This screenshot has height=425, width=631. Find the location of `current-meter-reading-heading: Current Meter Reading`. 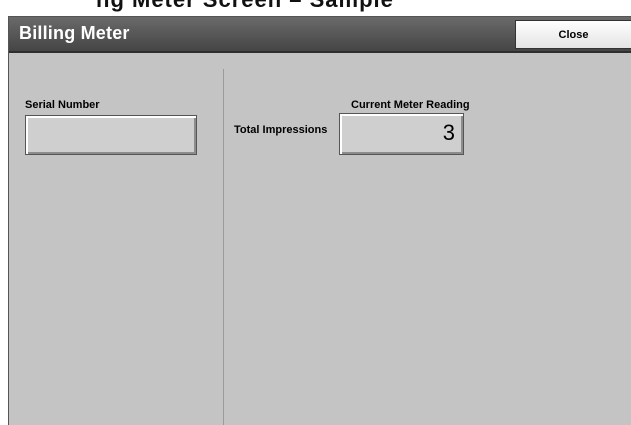

current-meter-reading-heading: Current Meter Reading is located at coordinates (410, 105).